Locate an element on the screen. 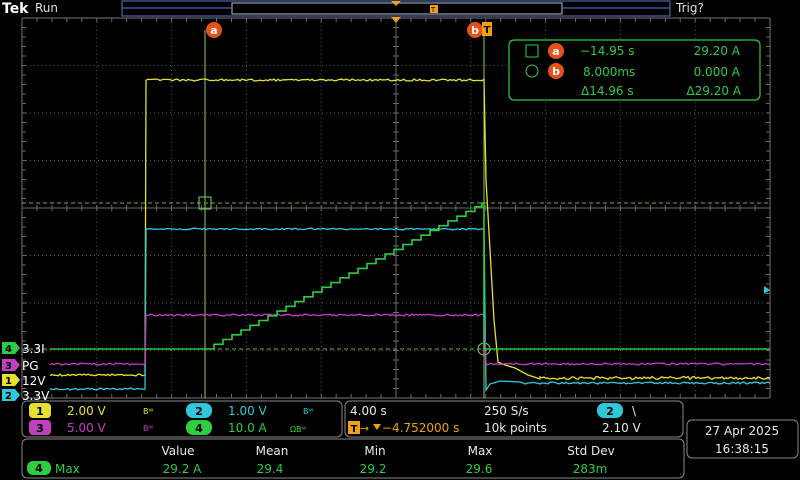 This screenshot has width=800, height=480. svg-text: PG is located at coordinates (30, 366).